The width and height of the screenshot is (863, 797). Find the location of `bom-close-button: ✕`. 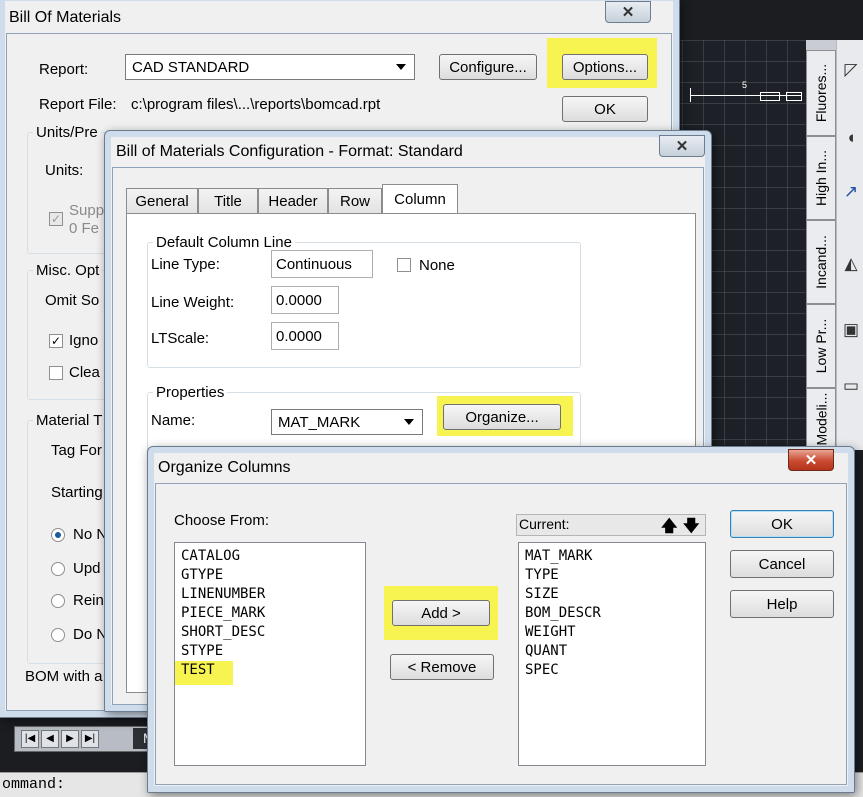

bom-close-button: ✕ is located at coordinates (628, 12).